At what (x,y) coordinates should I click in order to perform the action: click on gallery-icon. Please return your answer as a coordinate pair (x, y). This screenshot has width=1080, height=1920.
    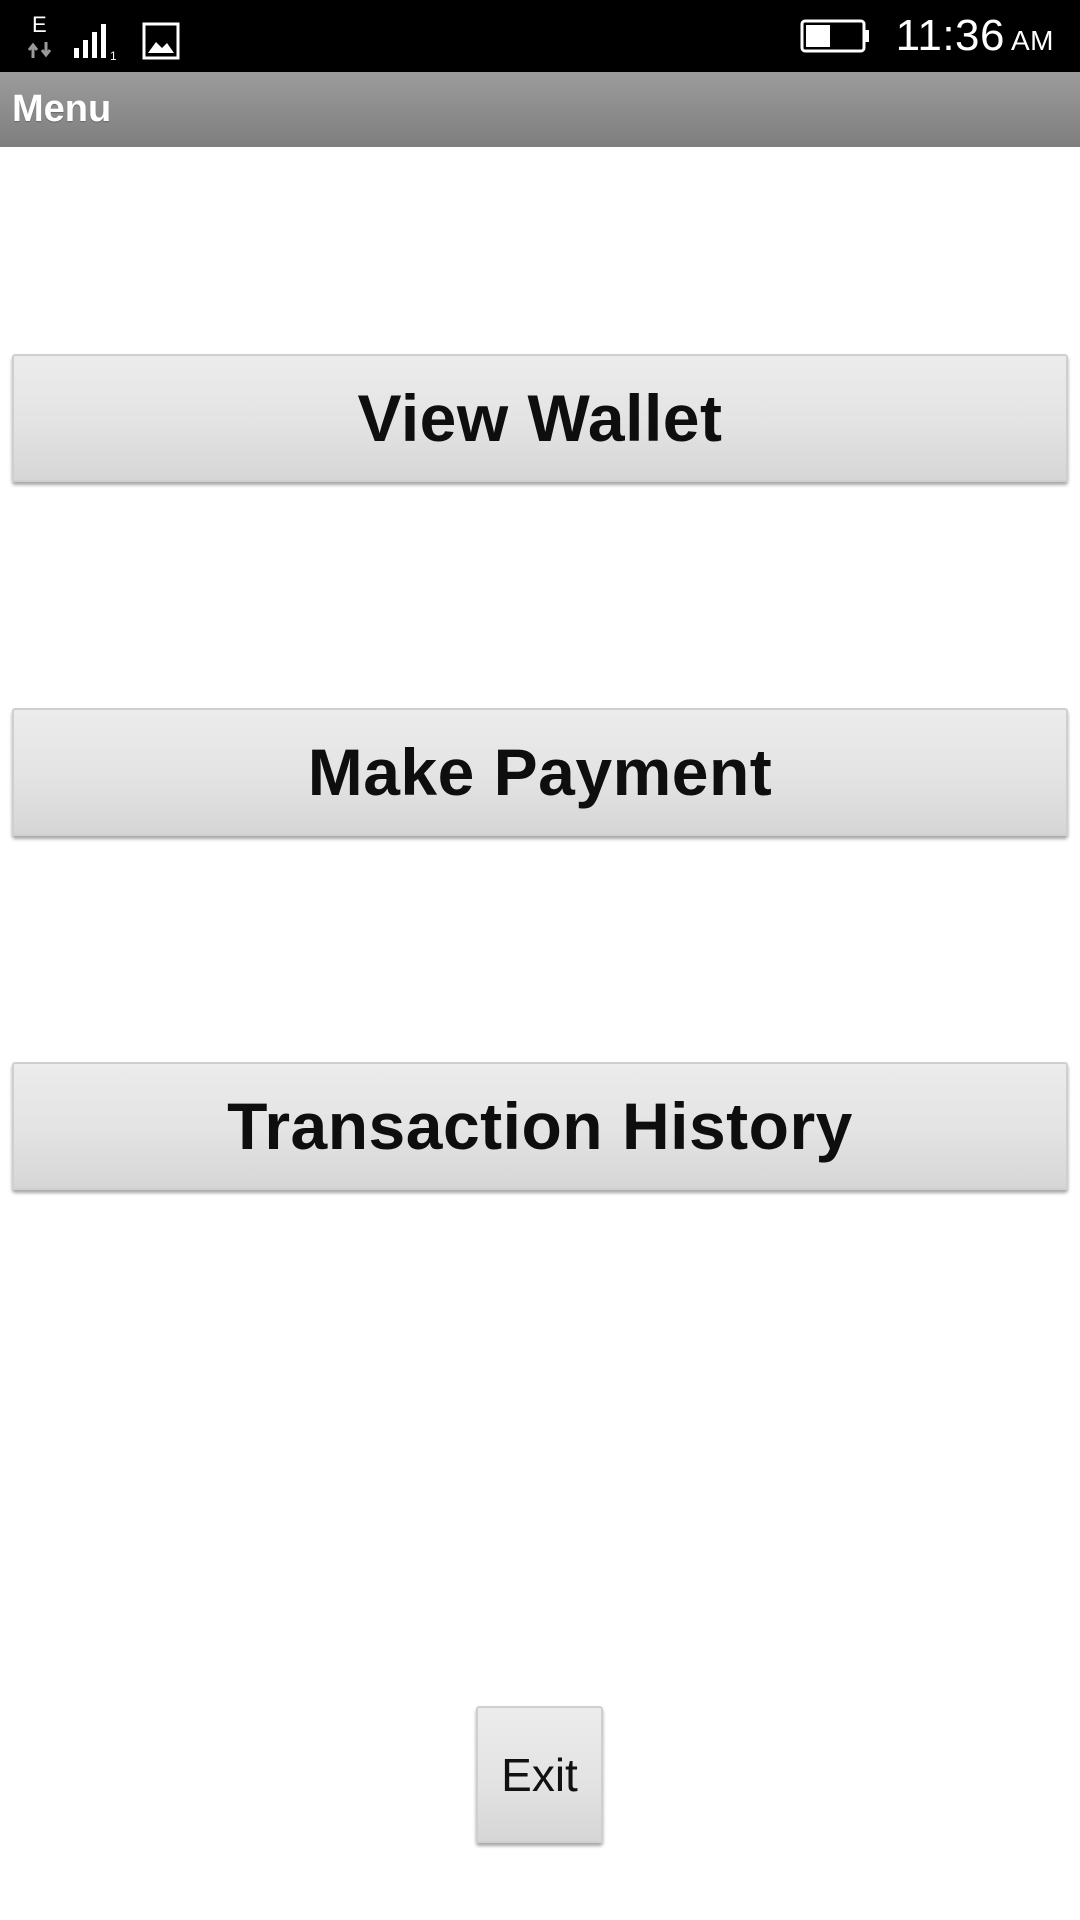
    Looking at the image, I should click on (161, 41).